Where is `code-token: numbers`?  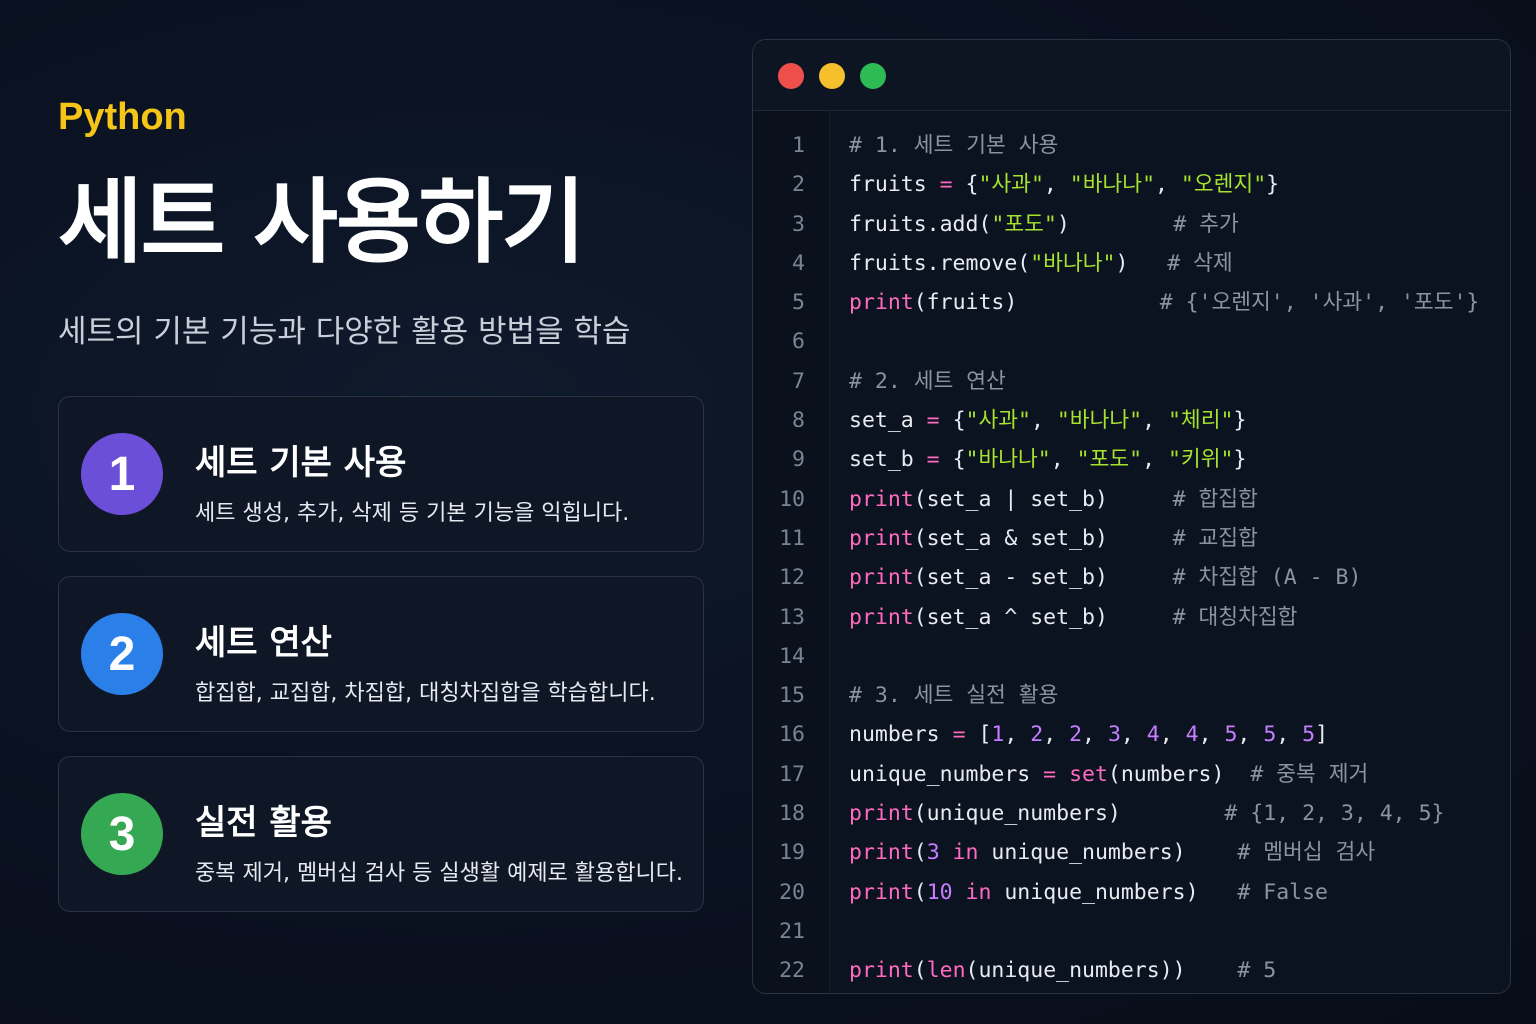 code-token: numbers is located at coordinates (901, 735).